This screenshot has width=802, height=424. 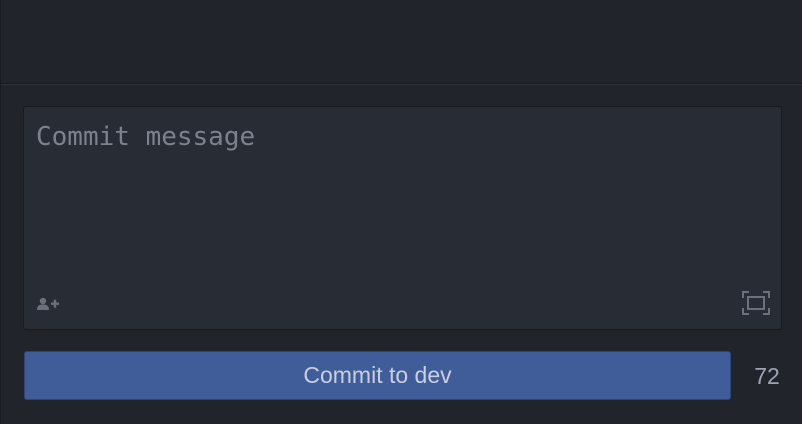 I want to click on person-add-icon, so click(x=48, y=306).